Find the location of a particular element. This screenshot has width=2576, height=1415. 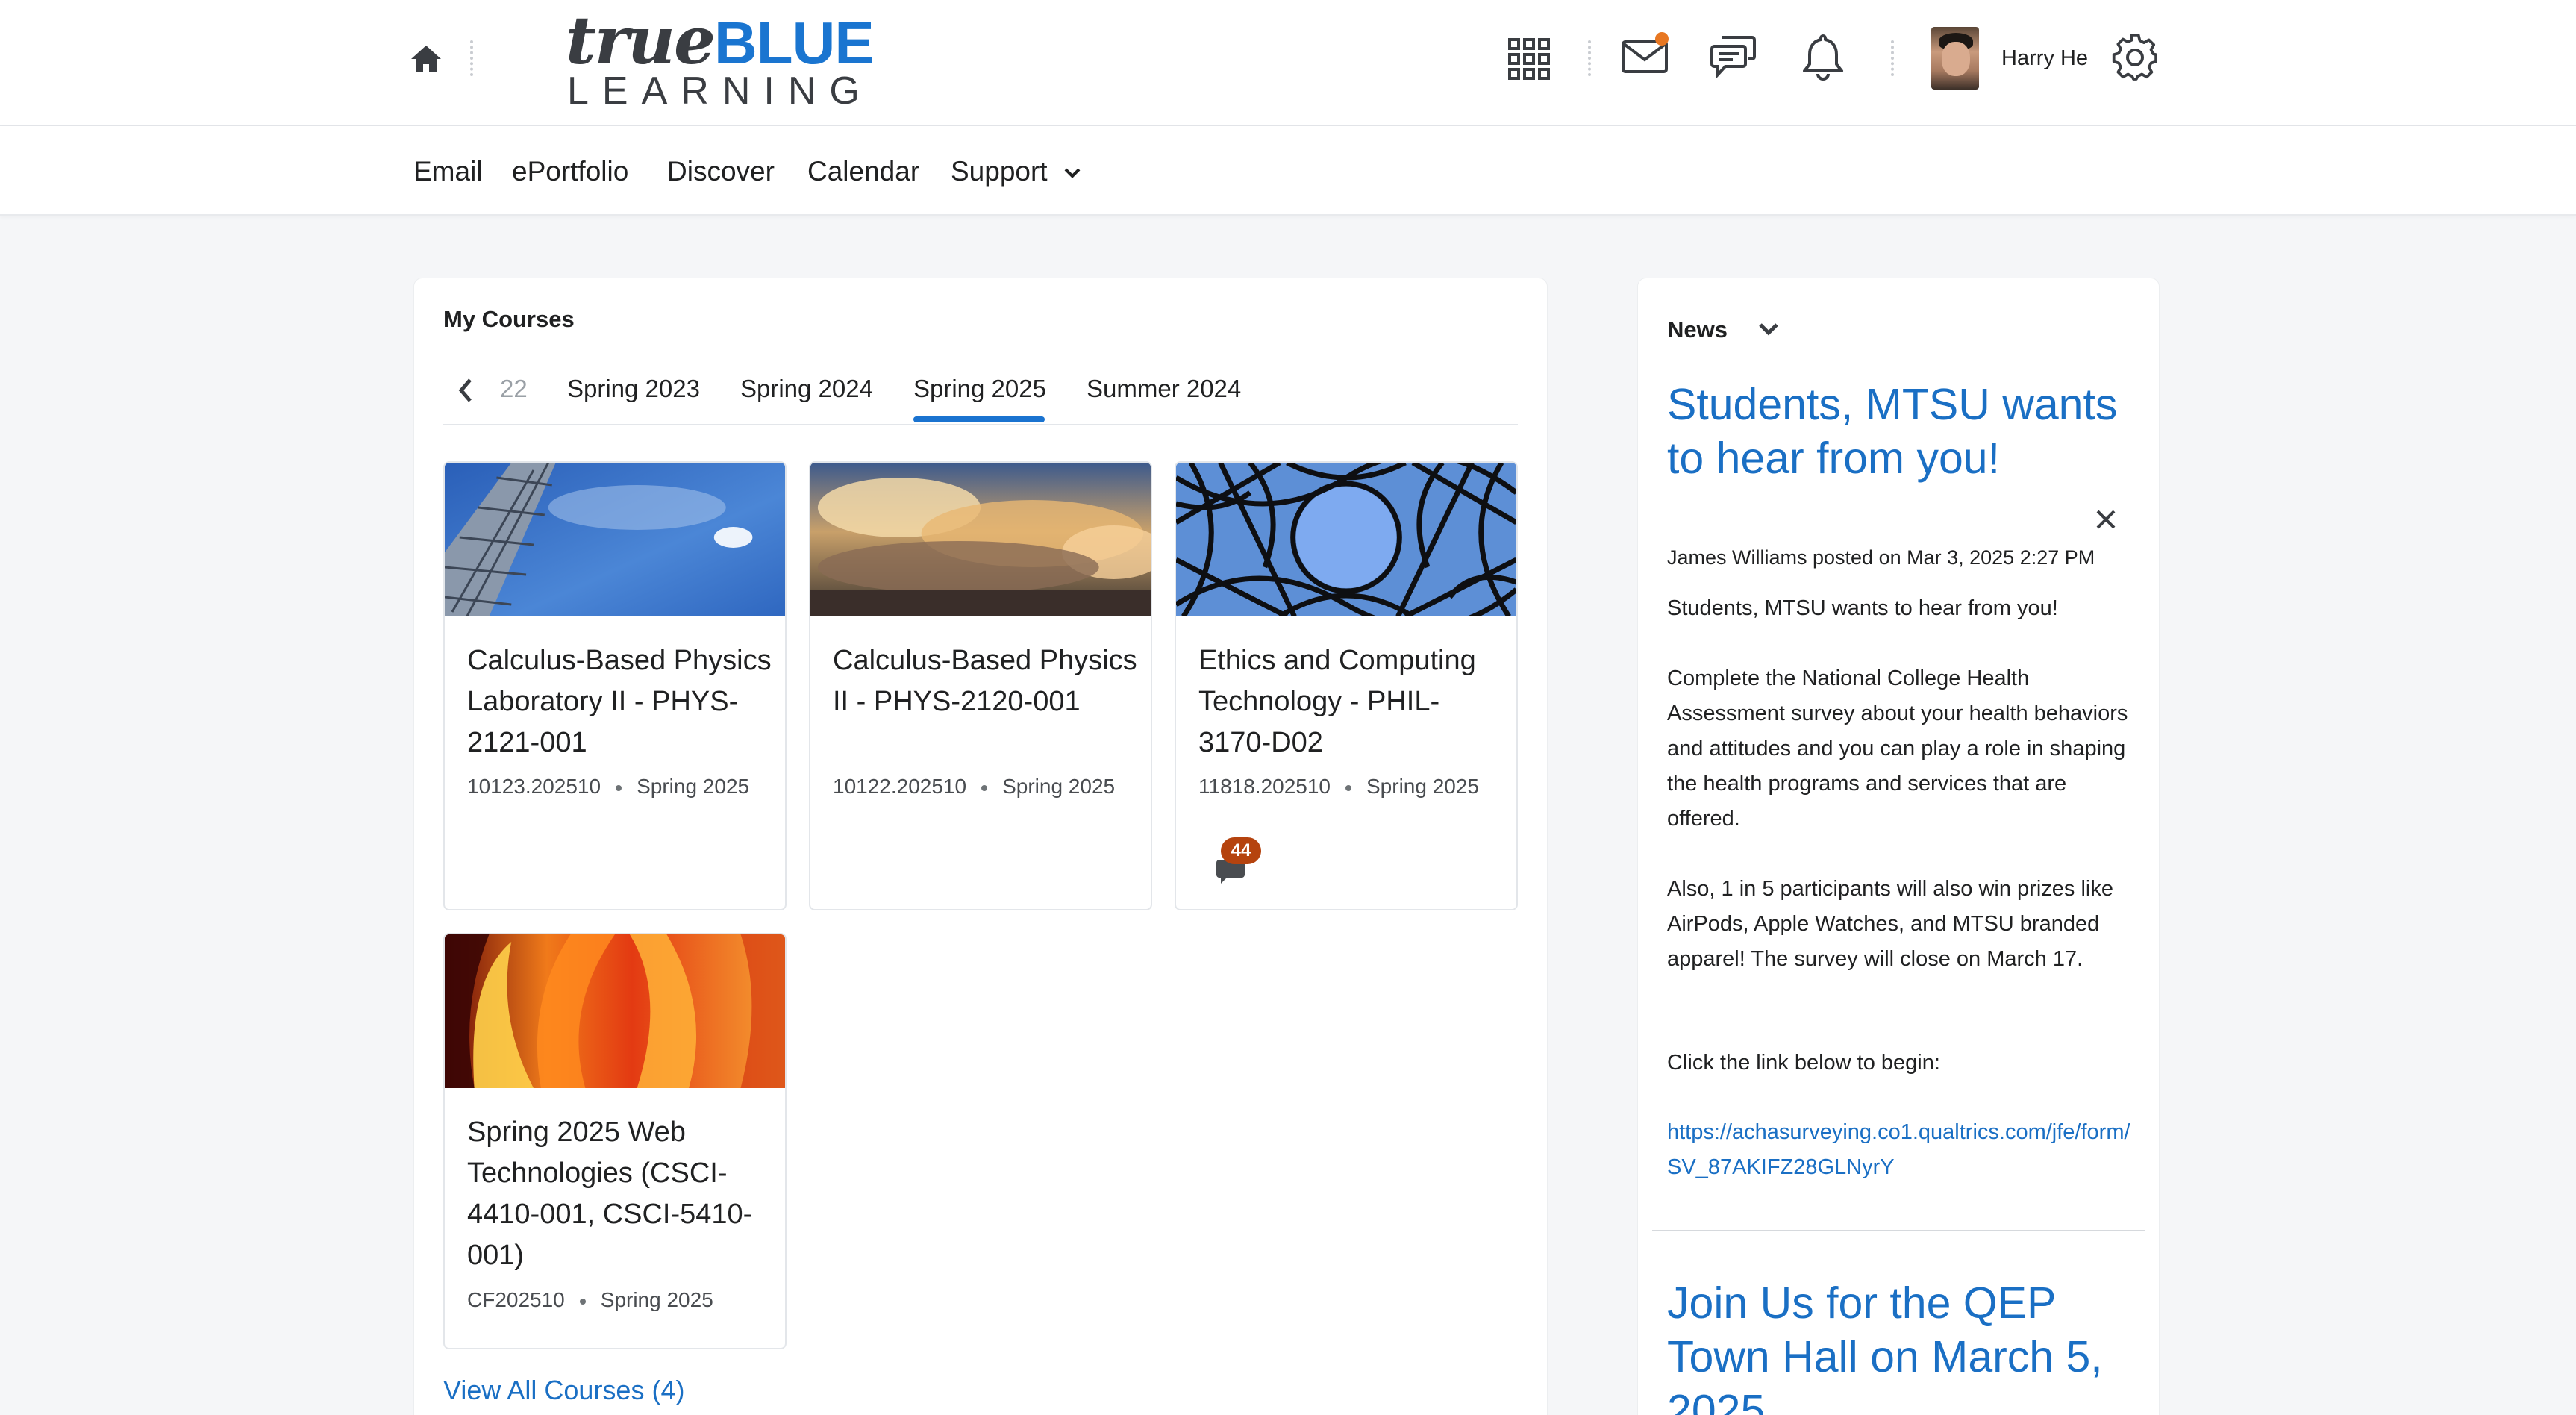

course-image-lattice is located at coordinates (1346, 539).